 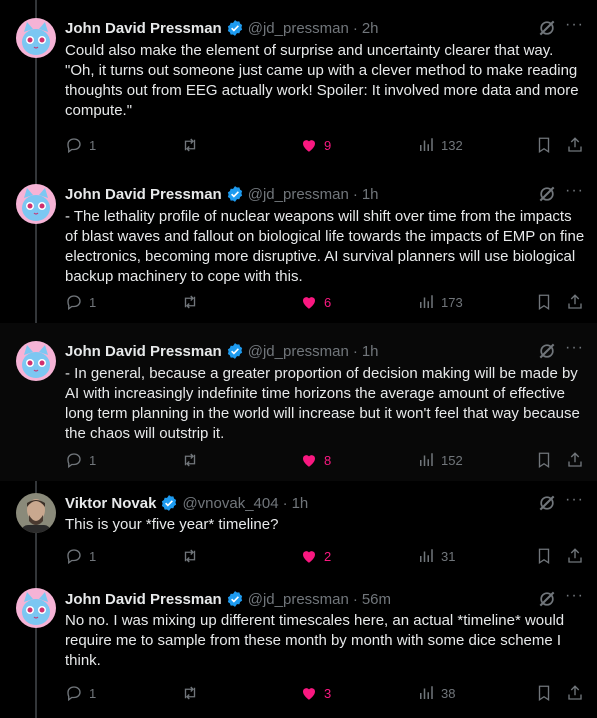 What do you see at coordinates (440, 145) in the screenshot?
I see `views-button: 132` at bounding box center [440, 145].